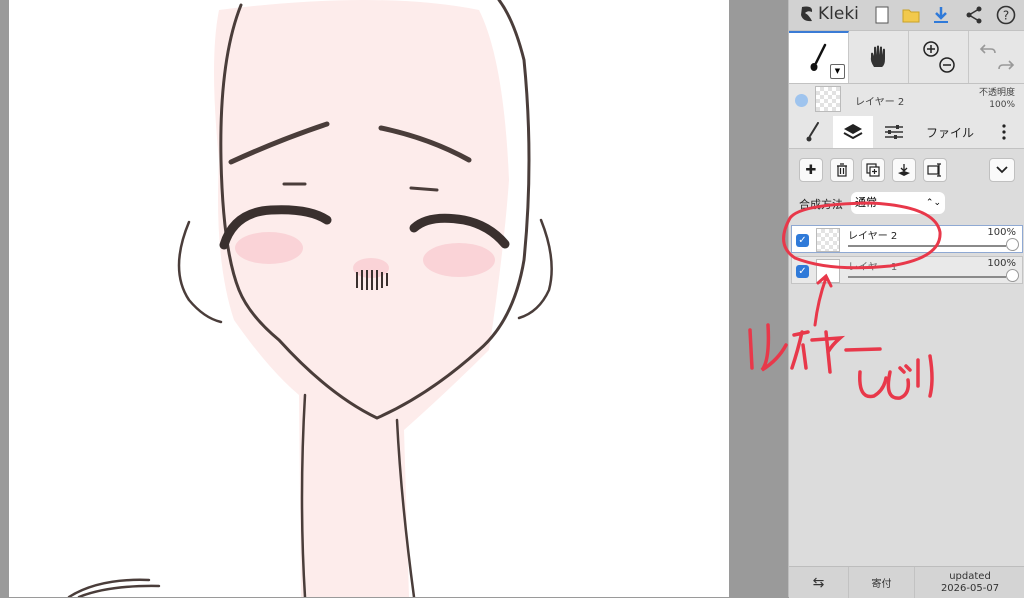 The image size is (1024, 598). I want to click on opacity-value: 100%, so click(1002, 105).